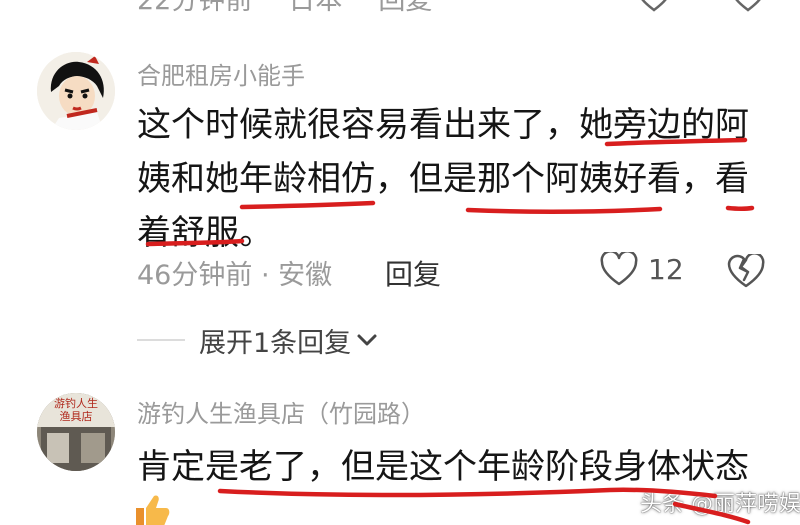 Image resolution: width=800 pixels, height=525 pixels. I want to click on previous-comment-time: 22分钟前, so click(195, 8).